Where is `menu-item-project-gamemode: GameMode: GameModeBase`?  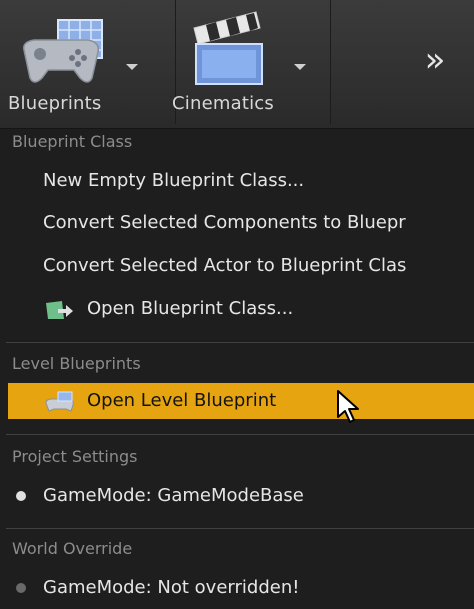 menu-item-project-gamemode: GameMode: GameModeBase is located at coordinates (241, 496).